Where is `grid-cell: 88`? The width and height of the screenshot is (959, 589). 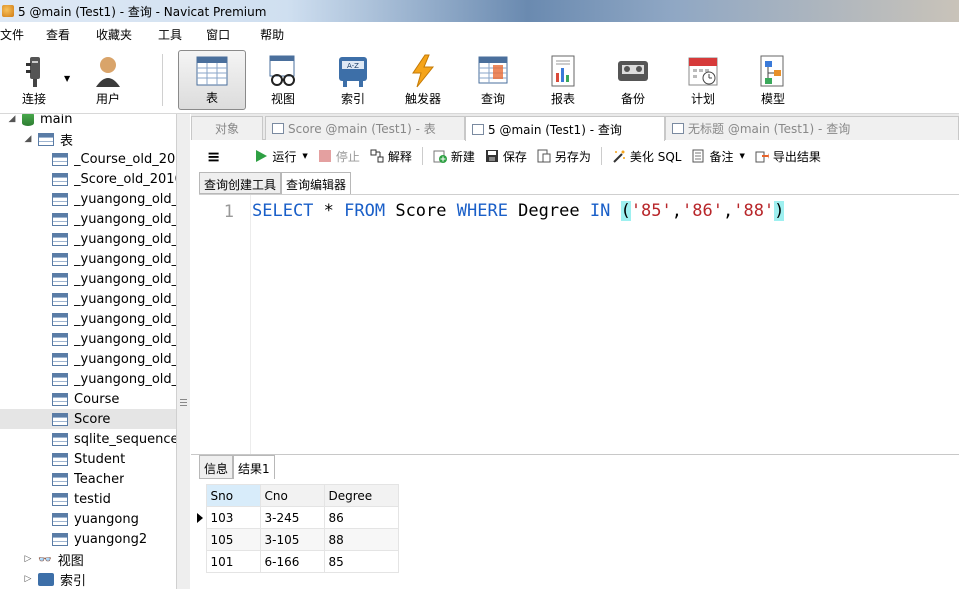 grid-cell: 88 is located at coordinates (361, 539).